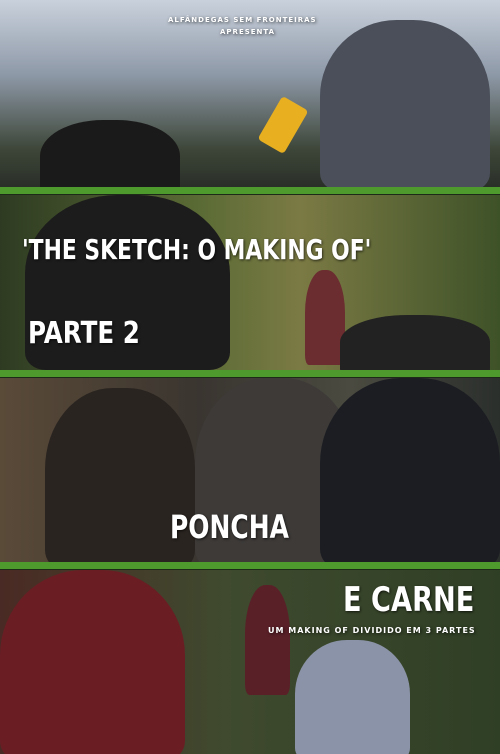  I want to click on subtitle-carne: E CARNE, so click(409, 600).